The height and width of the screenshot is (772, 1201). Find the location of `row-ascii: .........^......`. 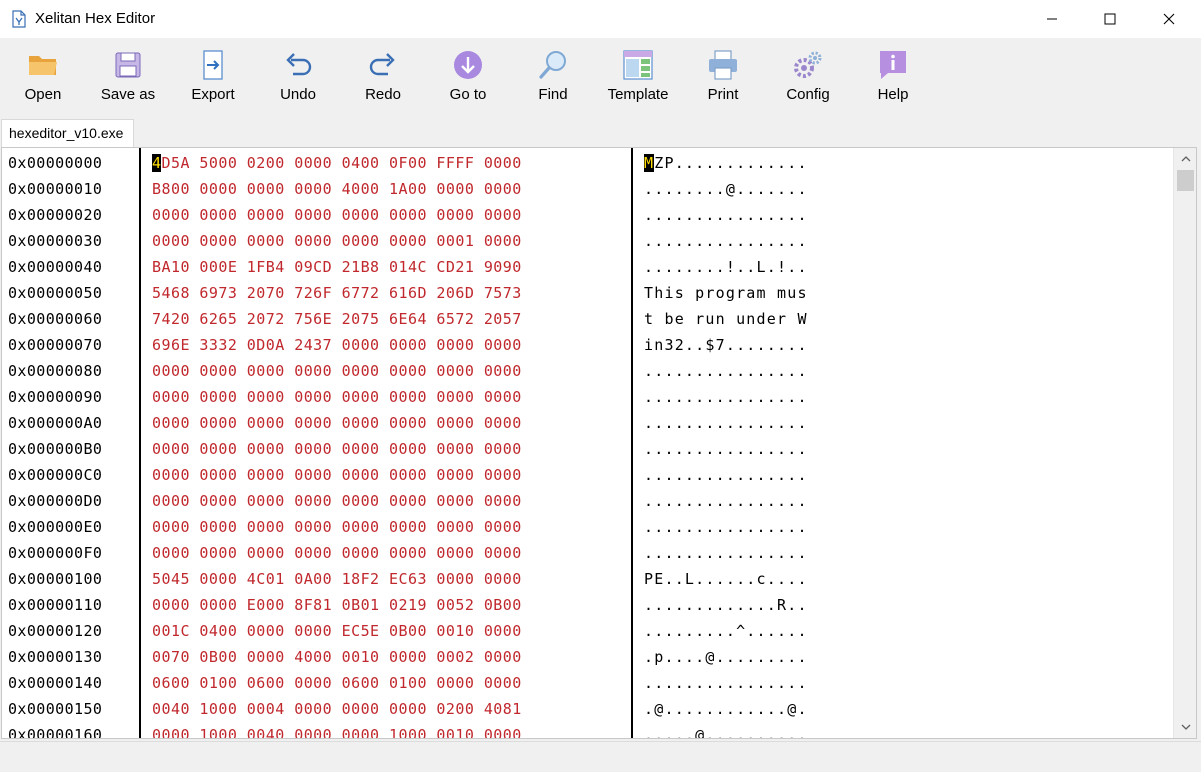

row-ascii: .........^...... is located at coordinates (726, 631).